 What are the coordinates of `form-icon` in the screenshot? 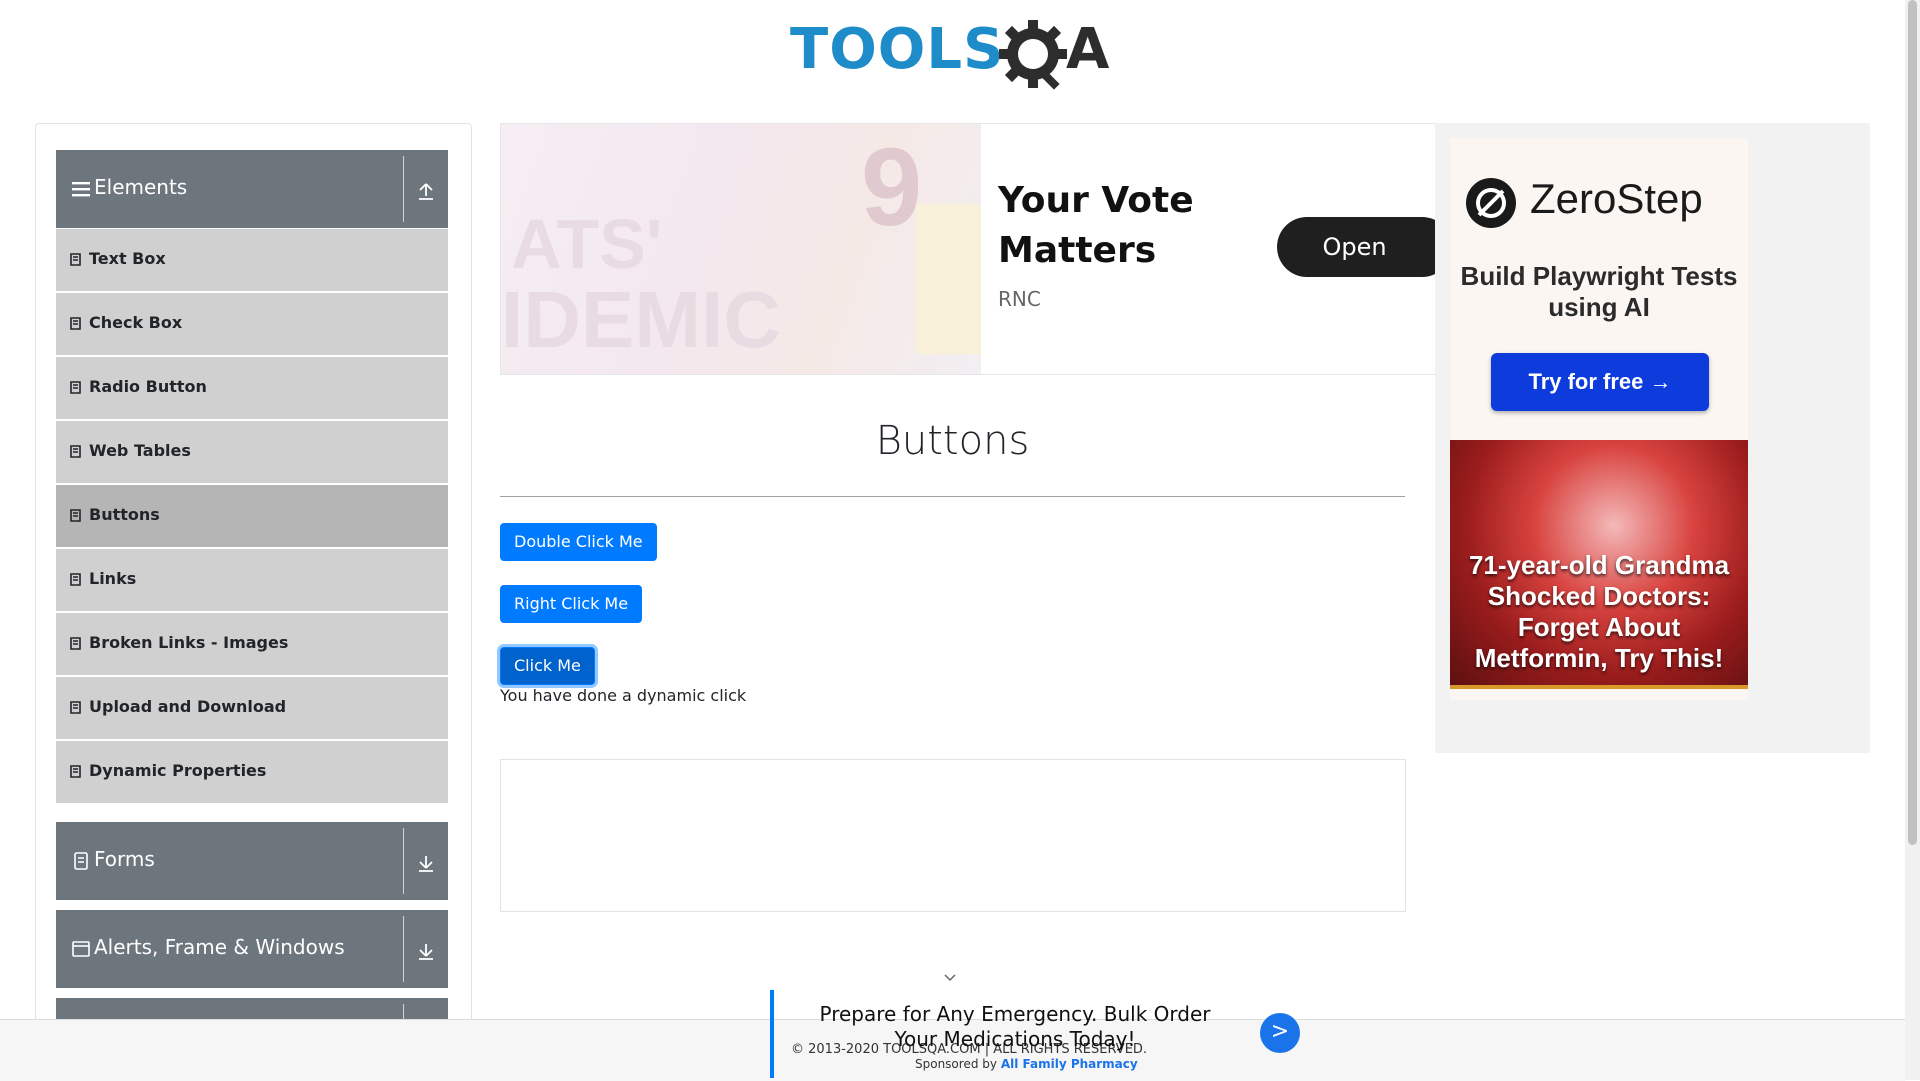 It's located at (81, 861).